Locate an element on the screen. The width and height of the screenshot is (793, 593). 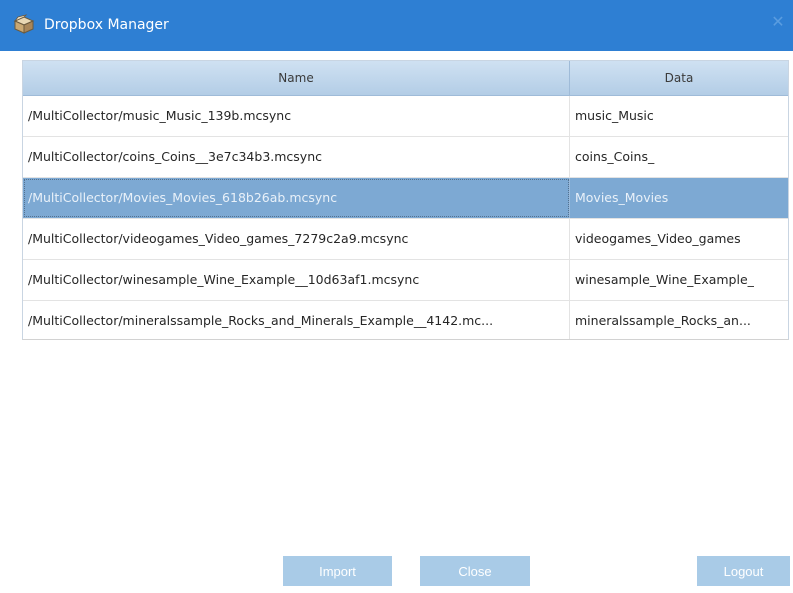
column-header-data: Data is located at coordinates (679, 78).